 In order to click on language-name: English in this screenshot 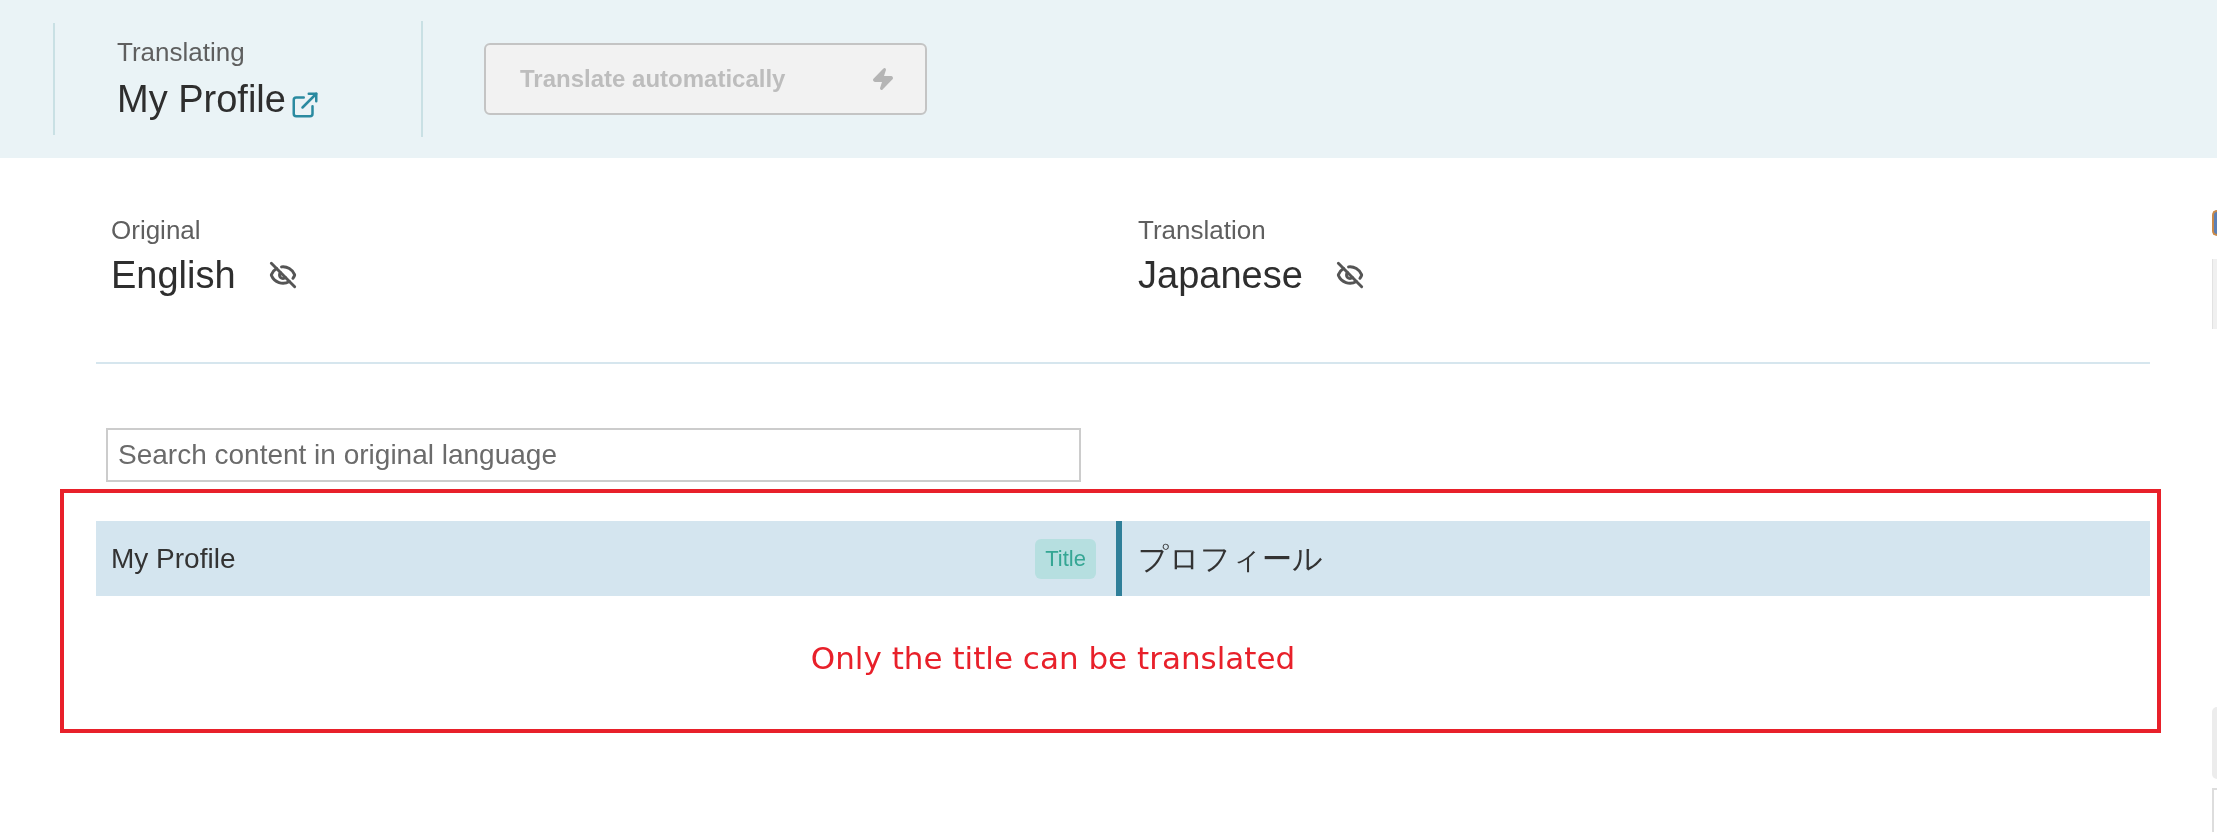, I will do `click(173, 275)`.